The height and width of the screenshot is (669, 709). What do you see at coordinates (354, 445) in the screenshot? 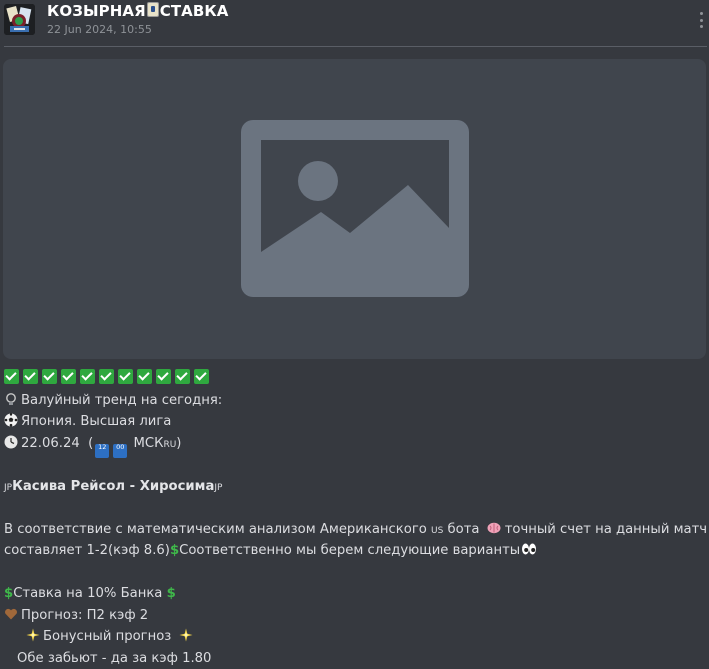
I see `date-line: 22.06.24 (12 00 МСКRU)` at bounding box center [354, 445].